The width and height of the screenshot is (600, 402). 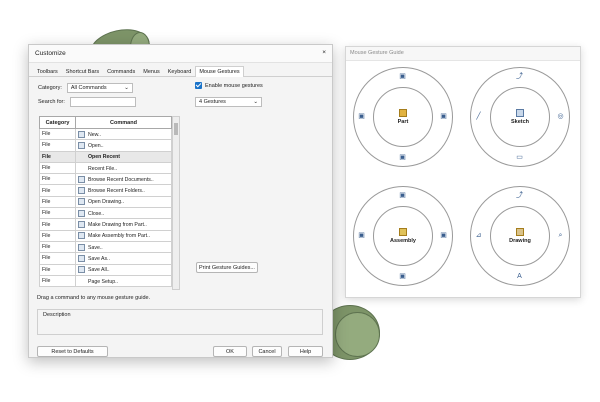 What do you see at coordinates (463, 54) in the screenshot?
I see `guide-title: Mouse Gesture Guide` at bounding box center [463, 54].